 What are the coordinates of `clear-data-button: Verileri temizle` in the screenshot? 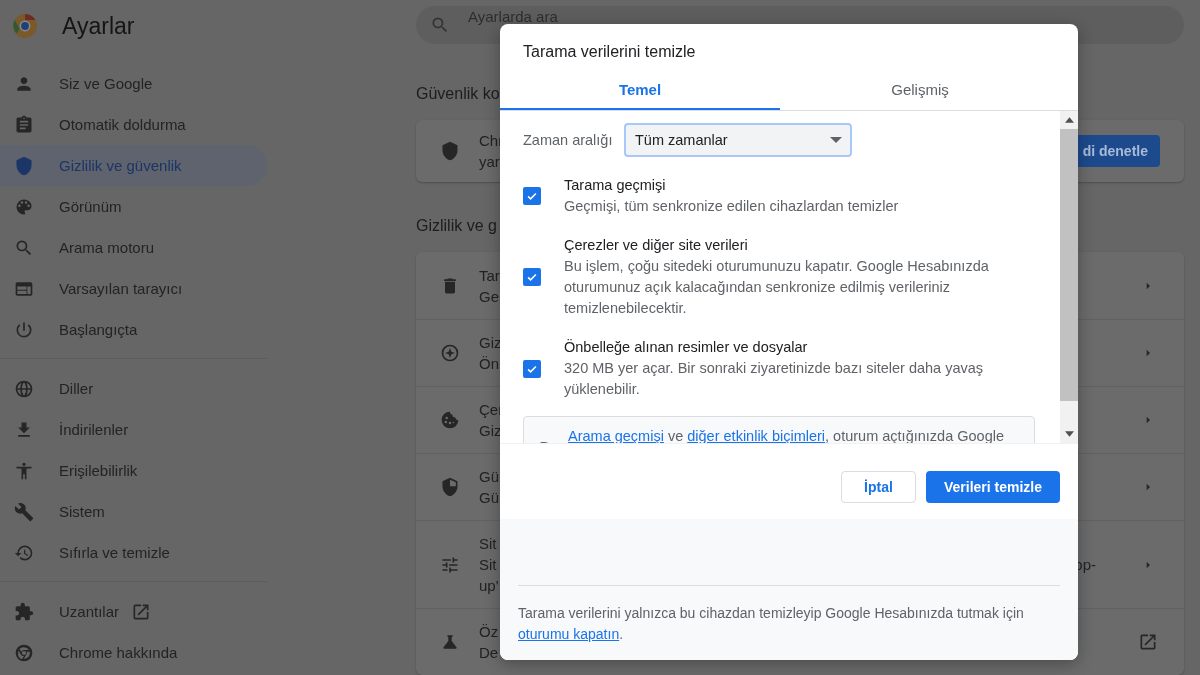 It's located at (993, 487).